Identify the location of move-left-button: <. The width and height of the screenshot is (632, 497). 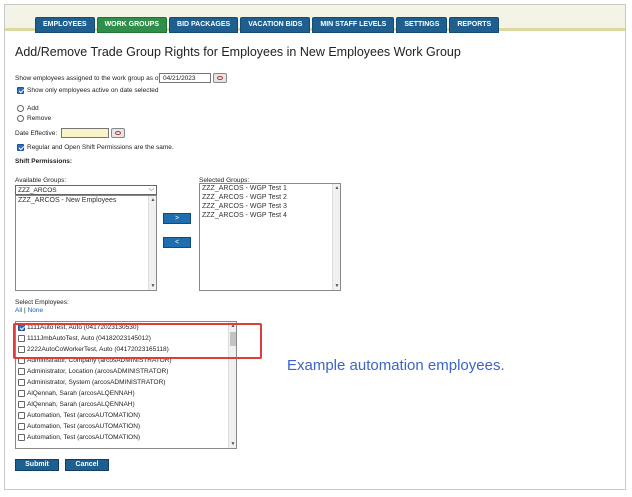
(177, 242).